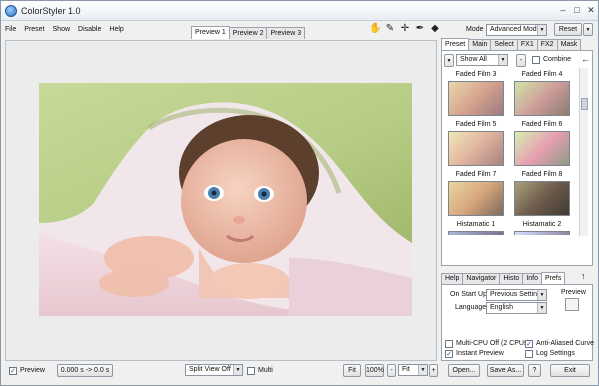 This screenshot has height=386, width=599. What do you see at coordinates (511, 278) in the screenshot?
I see `tab-histo: Histo` at bounding box center [511, 278].